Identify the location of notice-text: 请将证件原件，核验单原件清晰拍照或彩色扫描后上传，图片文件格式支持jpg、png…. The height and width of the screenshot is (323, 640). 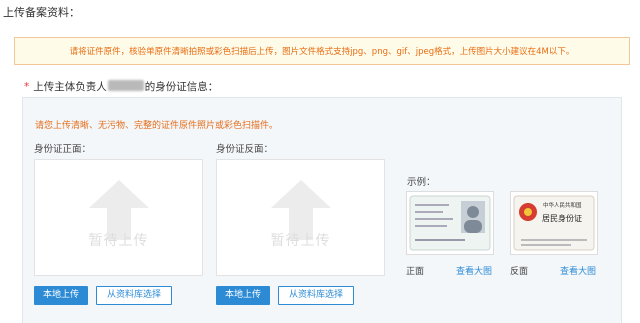
(322, 52).